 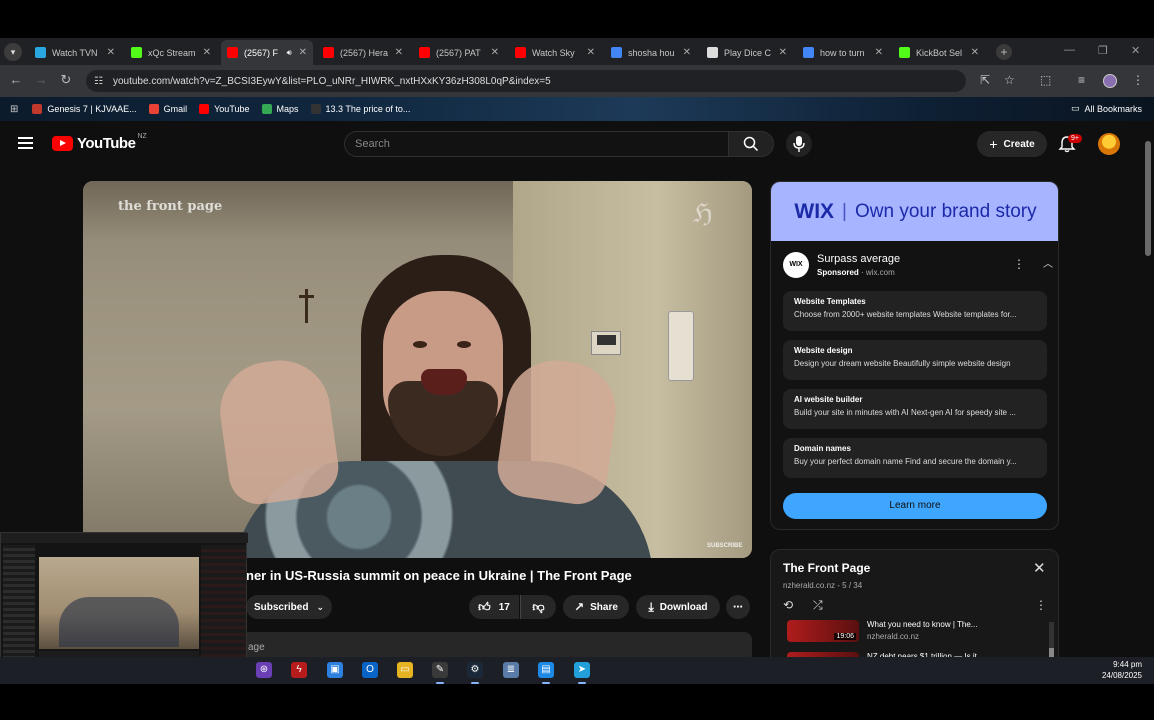 What do you see at coordinates (98, 81) in the screenshot?
I see `site-info-icon: ☷` at bounding box center [98, 81].